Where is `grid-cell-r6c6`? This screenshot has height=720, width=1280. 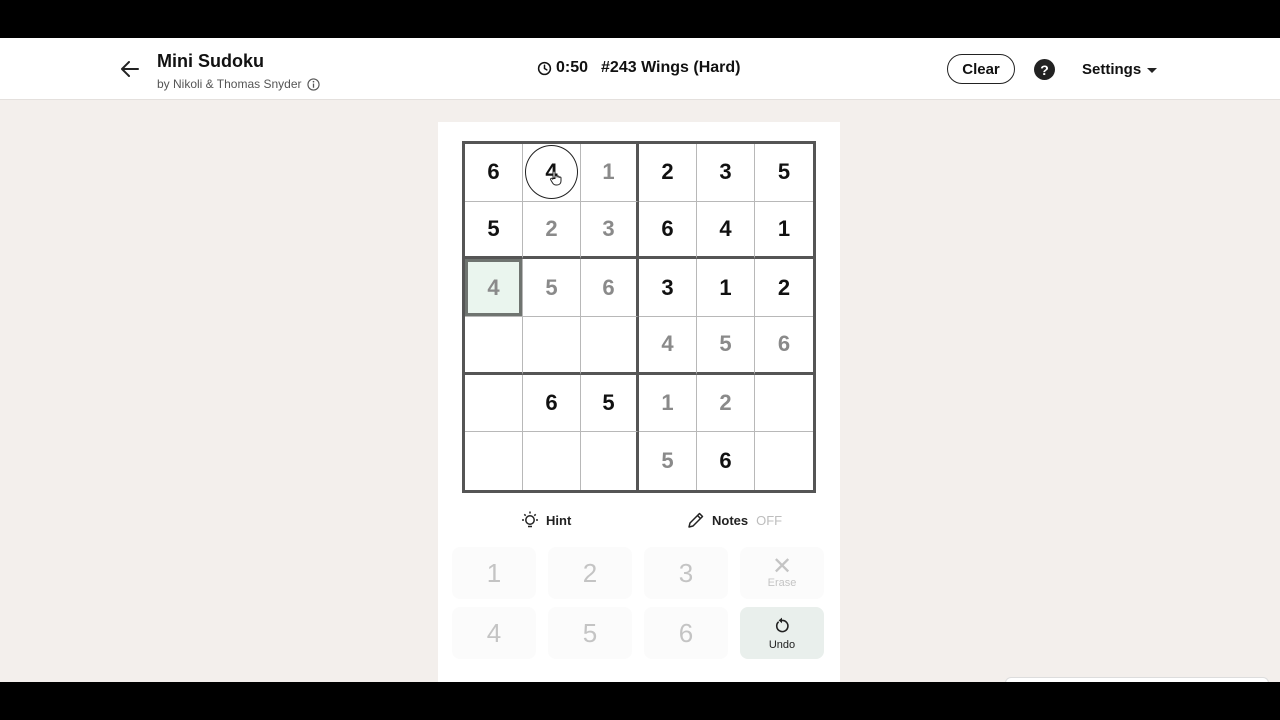
grid-cell-r6c6 is located at coordinates (784, 461).